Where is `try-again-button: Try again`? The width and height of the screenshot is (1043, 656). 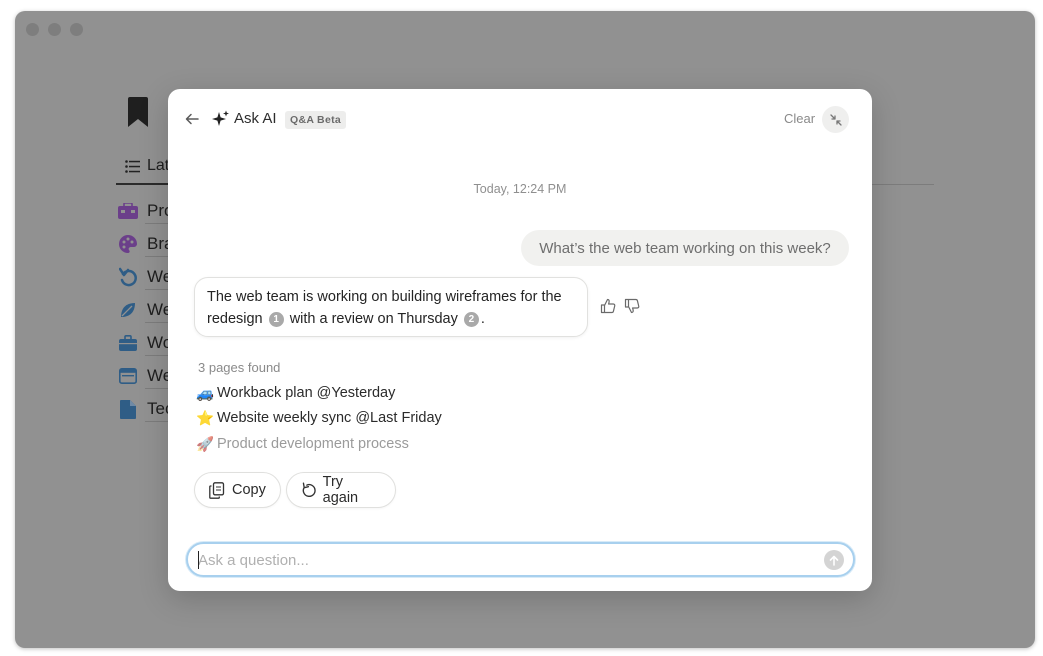 try-again-button: Try again is located at coordinates (341, 490).